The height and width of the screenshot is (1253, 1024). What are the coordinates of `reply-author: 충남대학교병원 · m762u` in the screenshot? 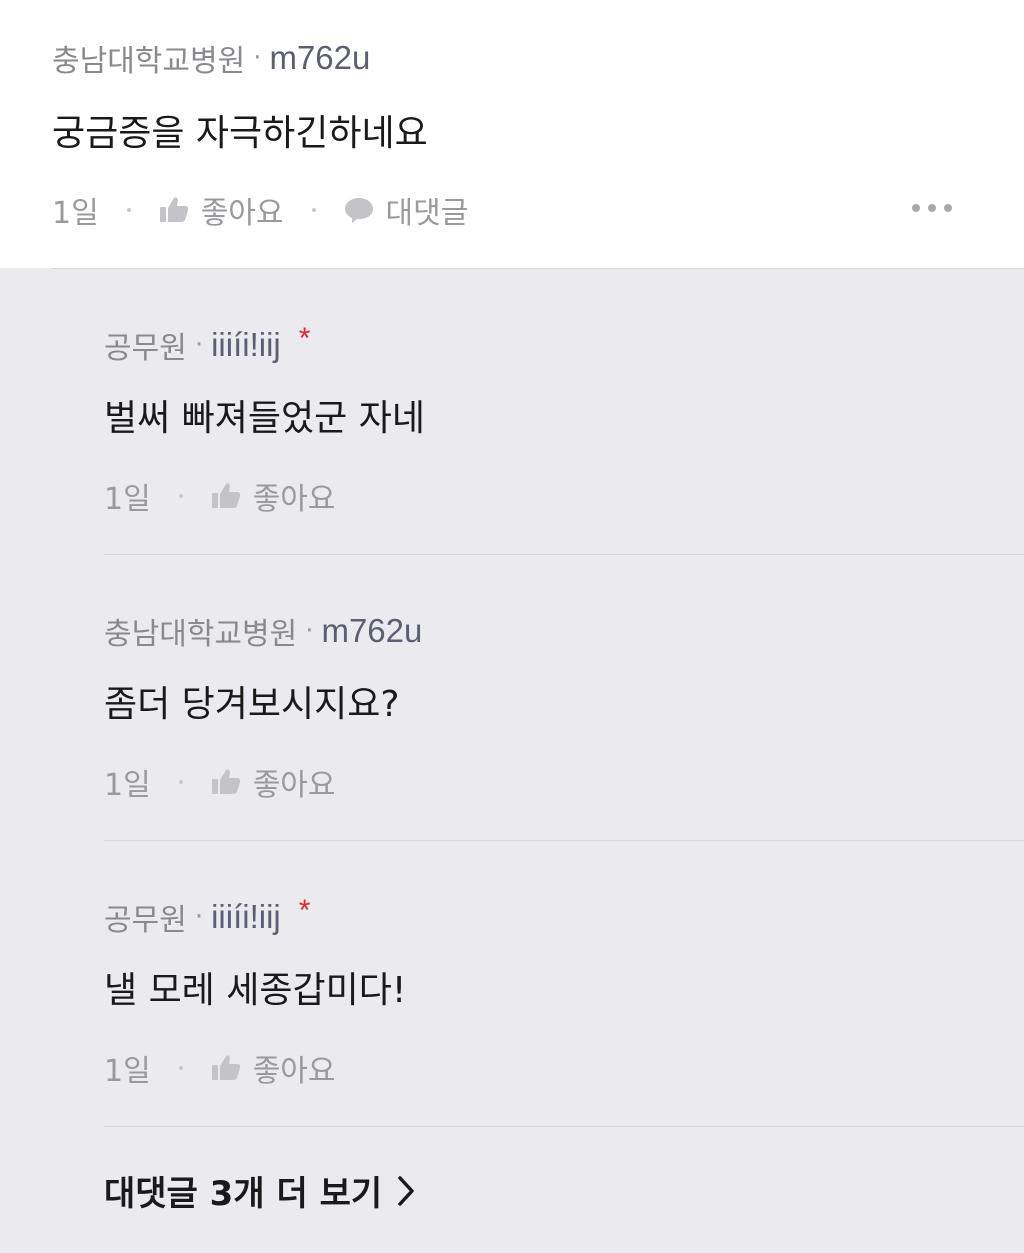 It's located at (263, 631).